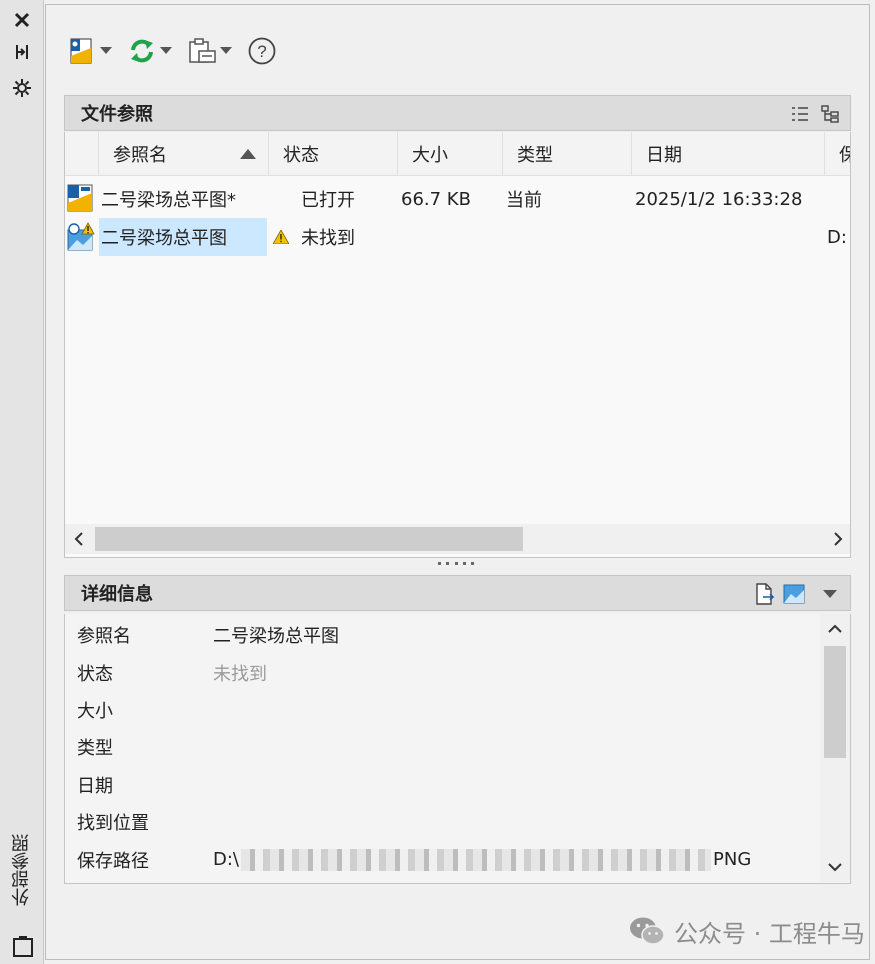  I want to click on scroll-up-icon, so click(835, 629).